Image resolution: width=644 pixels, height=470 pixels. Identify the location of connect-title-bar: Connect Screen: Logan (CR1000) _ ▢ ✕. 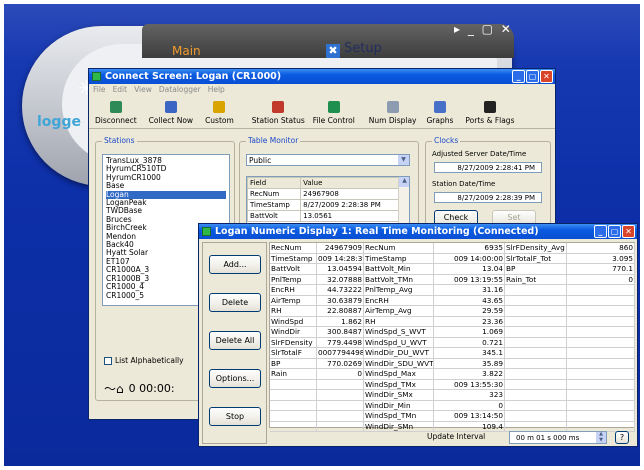
(322, 76).